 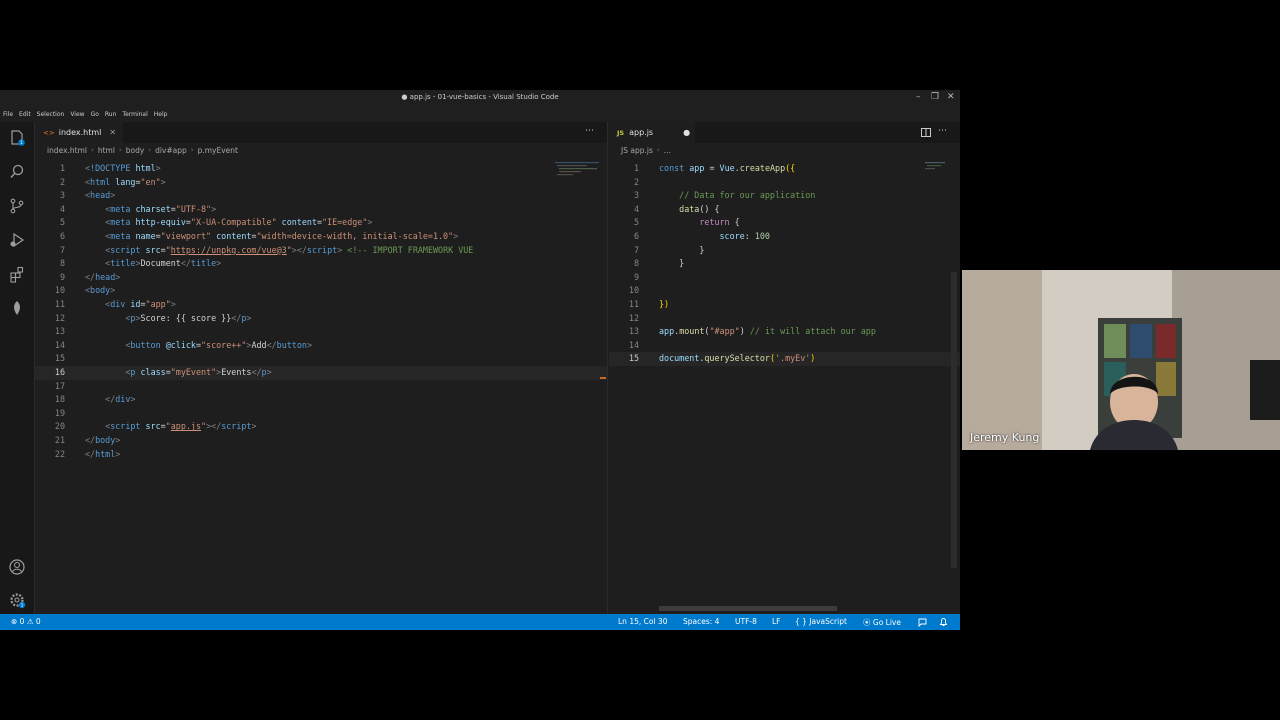 What do you see at coordinates (748, 608) in the screenshot?
I see `horizontal-scrollbar` at bounding box center [748, 608].